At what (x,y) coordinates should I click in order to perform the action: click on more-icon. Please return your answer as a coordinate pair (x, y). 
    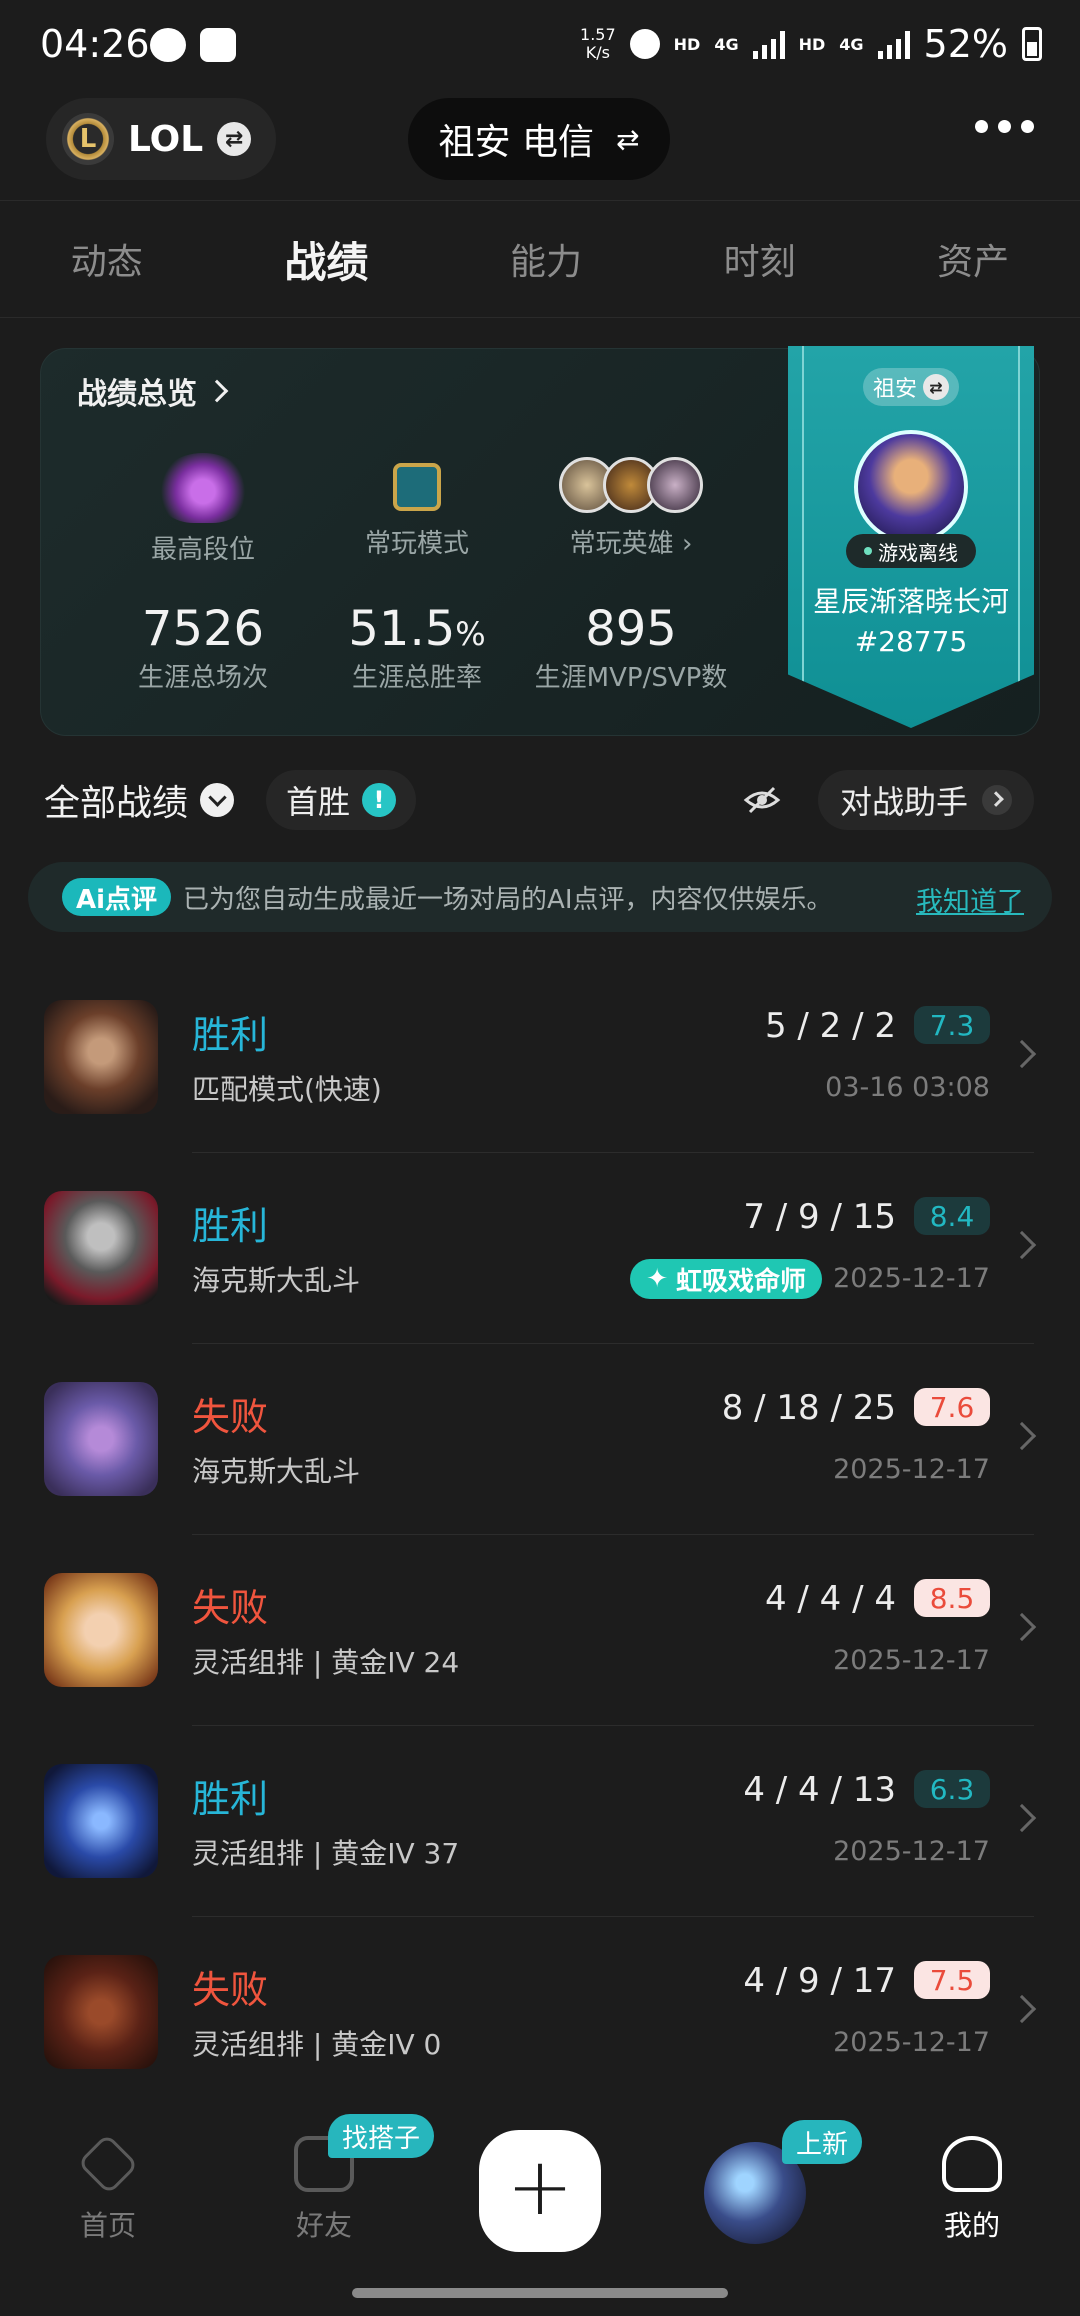
    Looking at the image, I should click on (1004, 126).